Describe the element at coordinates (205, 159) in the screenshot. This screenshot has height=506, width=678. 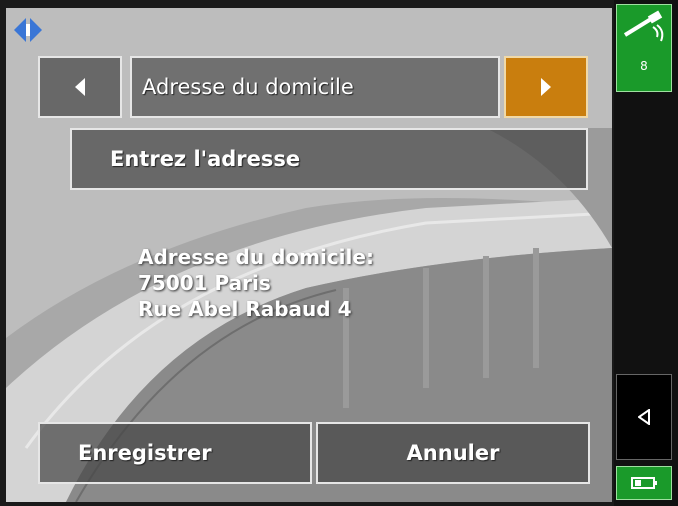
I see `enter-address-label: Entrez l'adresse` at that location.